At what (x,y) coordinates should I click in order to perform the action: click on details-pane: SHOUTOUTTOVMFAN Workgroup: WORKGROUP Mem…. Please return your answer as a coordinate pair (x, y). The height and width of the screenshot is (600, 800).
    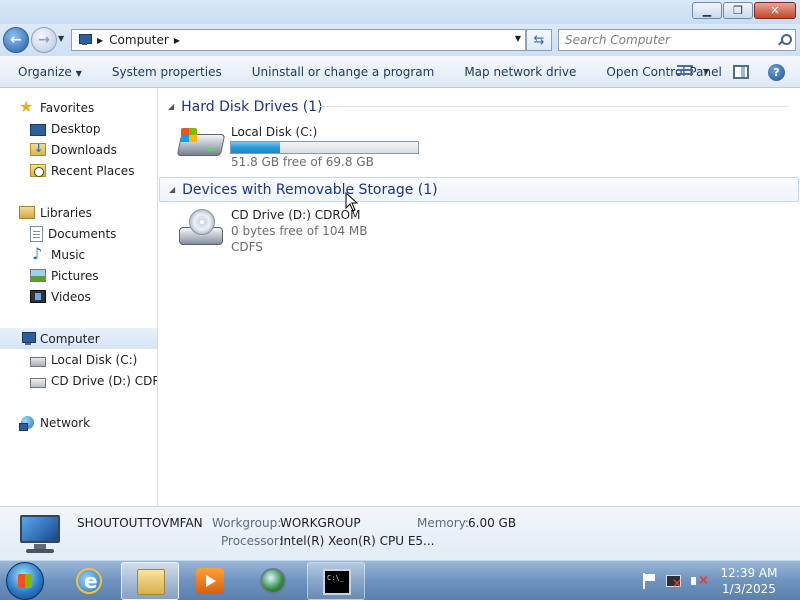
    Looking at the image, I should click on (400, 533).